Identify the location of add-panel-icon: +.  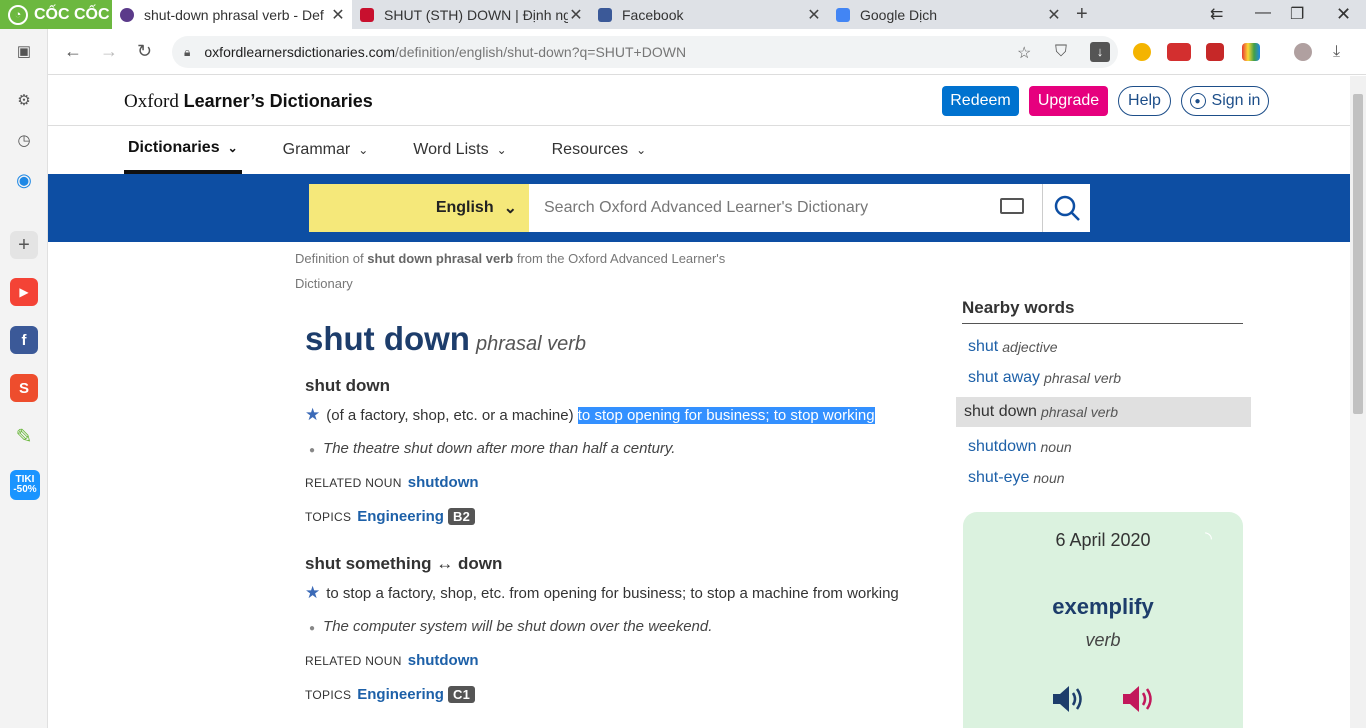
(24, 245).